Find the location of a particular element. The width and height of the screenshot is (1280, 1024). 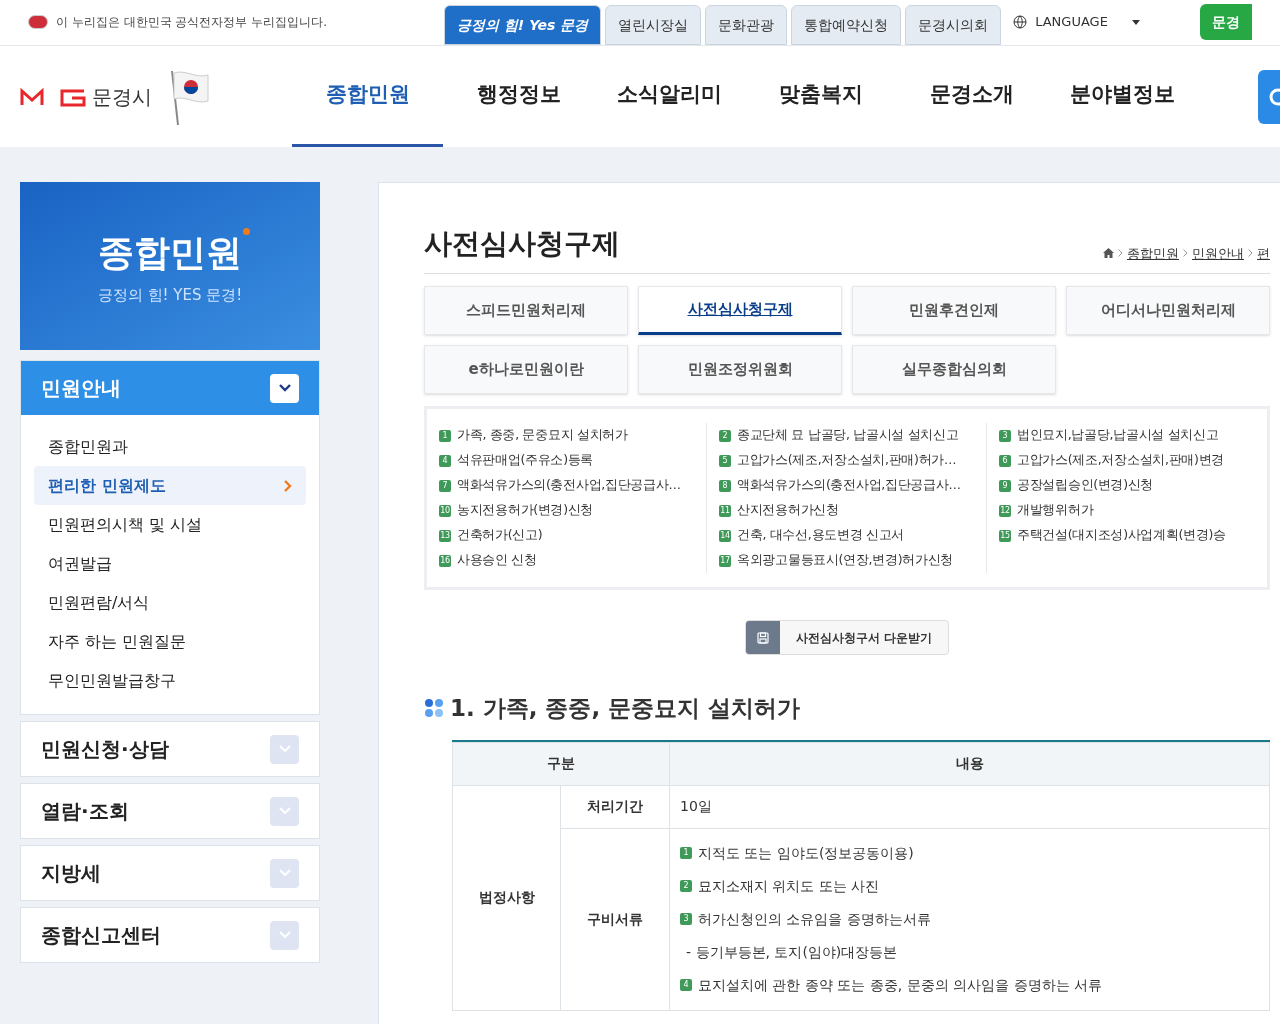

list-link: 14 건축, 대수선,용도변경 신고서 is located at coordinates (846, 535).